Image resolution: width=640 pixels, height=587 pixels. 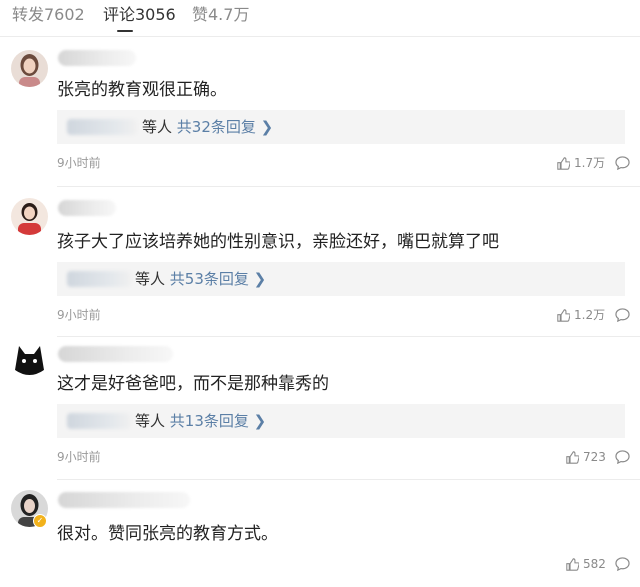 What do you see at coordinates (278, 242) in the screenshot?
I see `comment-text: 孩子大了应该培养她的性别意识，亲脸还好，嘴巴就算了吧` at bounding box center [278, 242].